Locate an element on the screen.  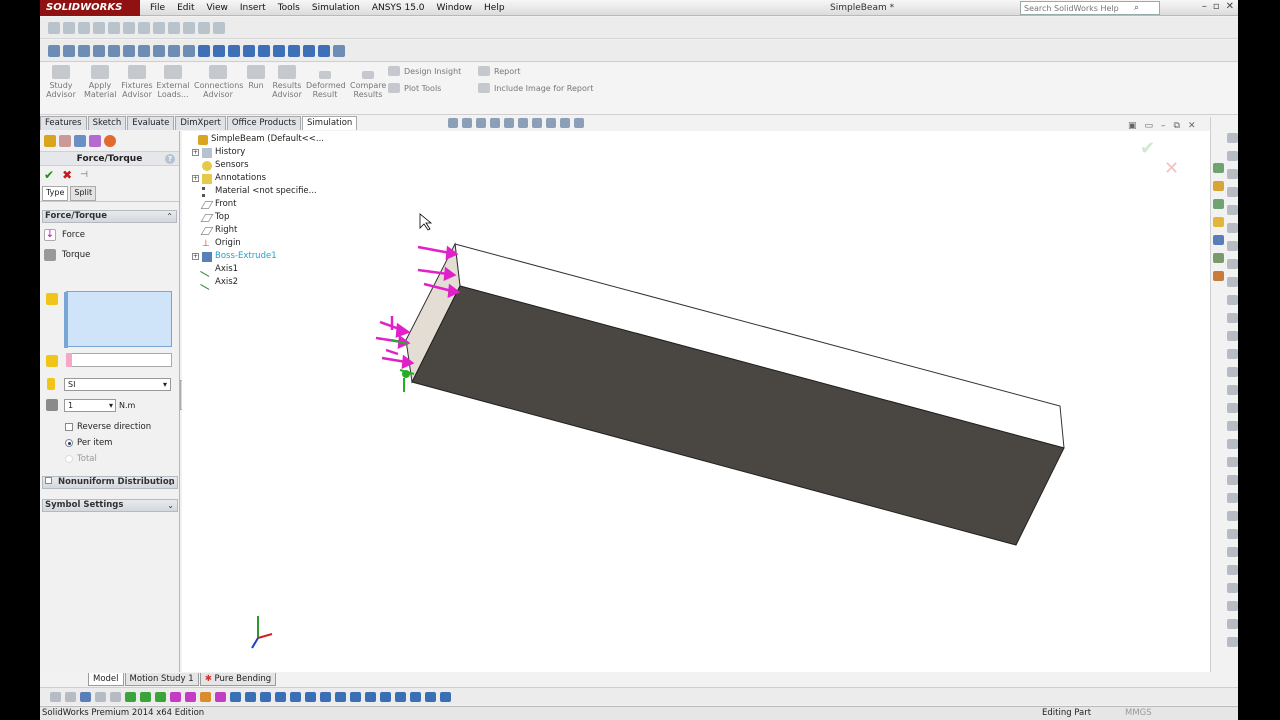
view-settings-icon is located at coordinates (189, 50).